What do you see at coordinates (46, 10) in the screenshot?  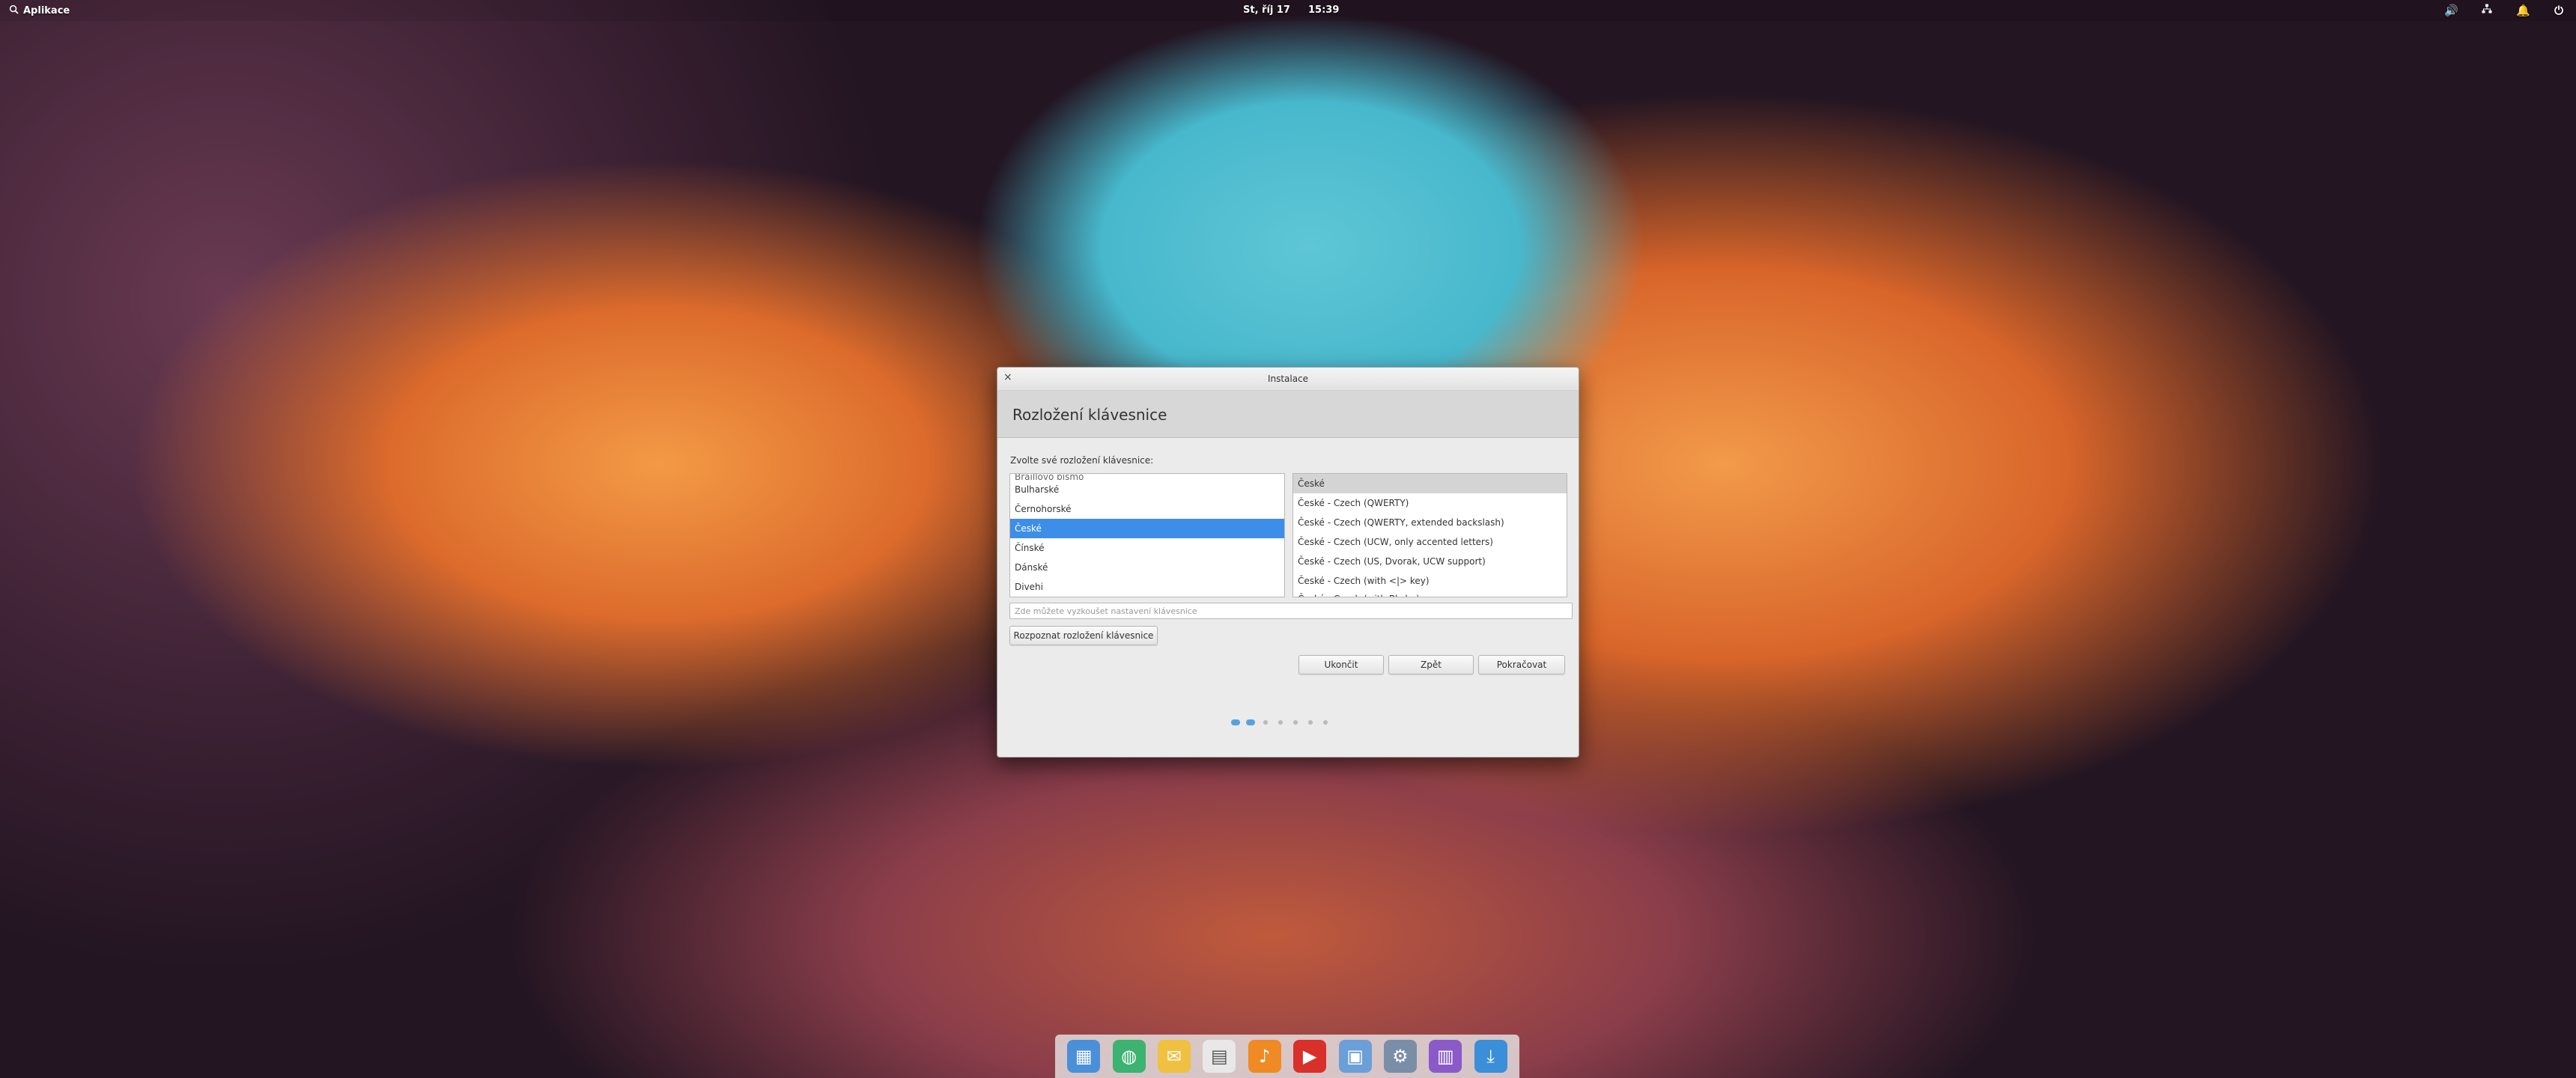 I see `applications-label: Aplikace` at bounding box center [46, 10].